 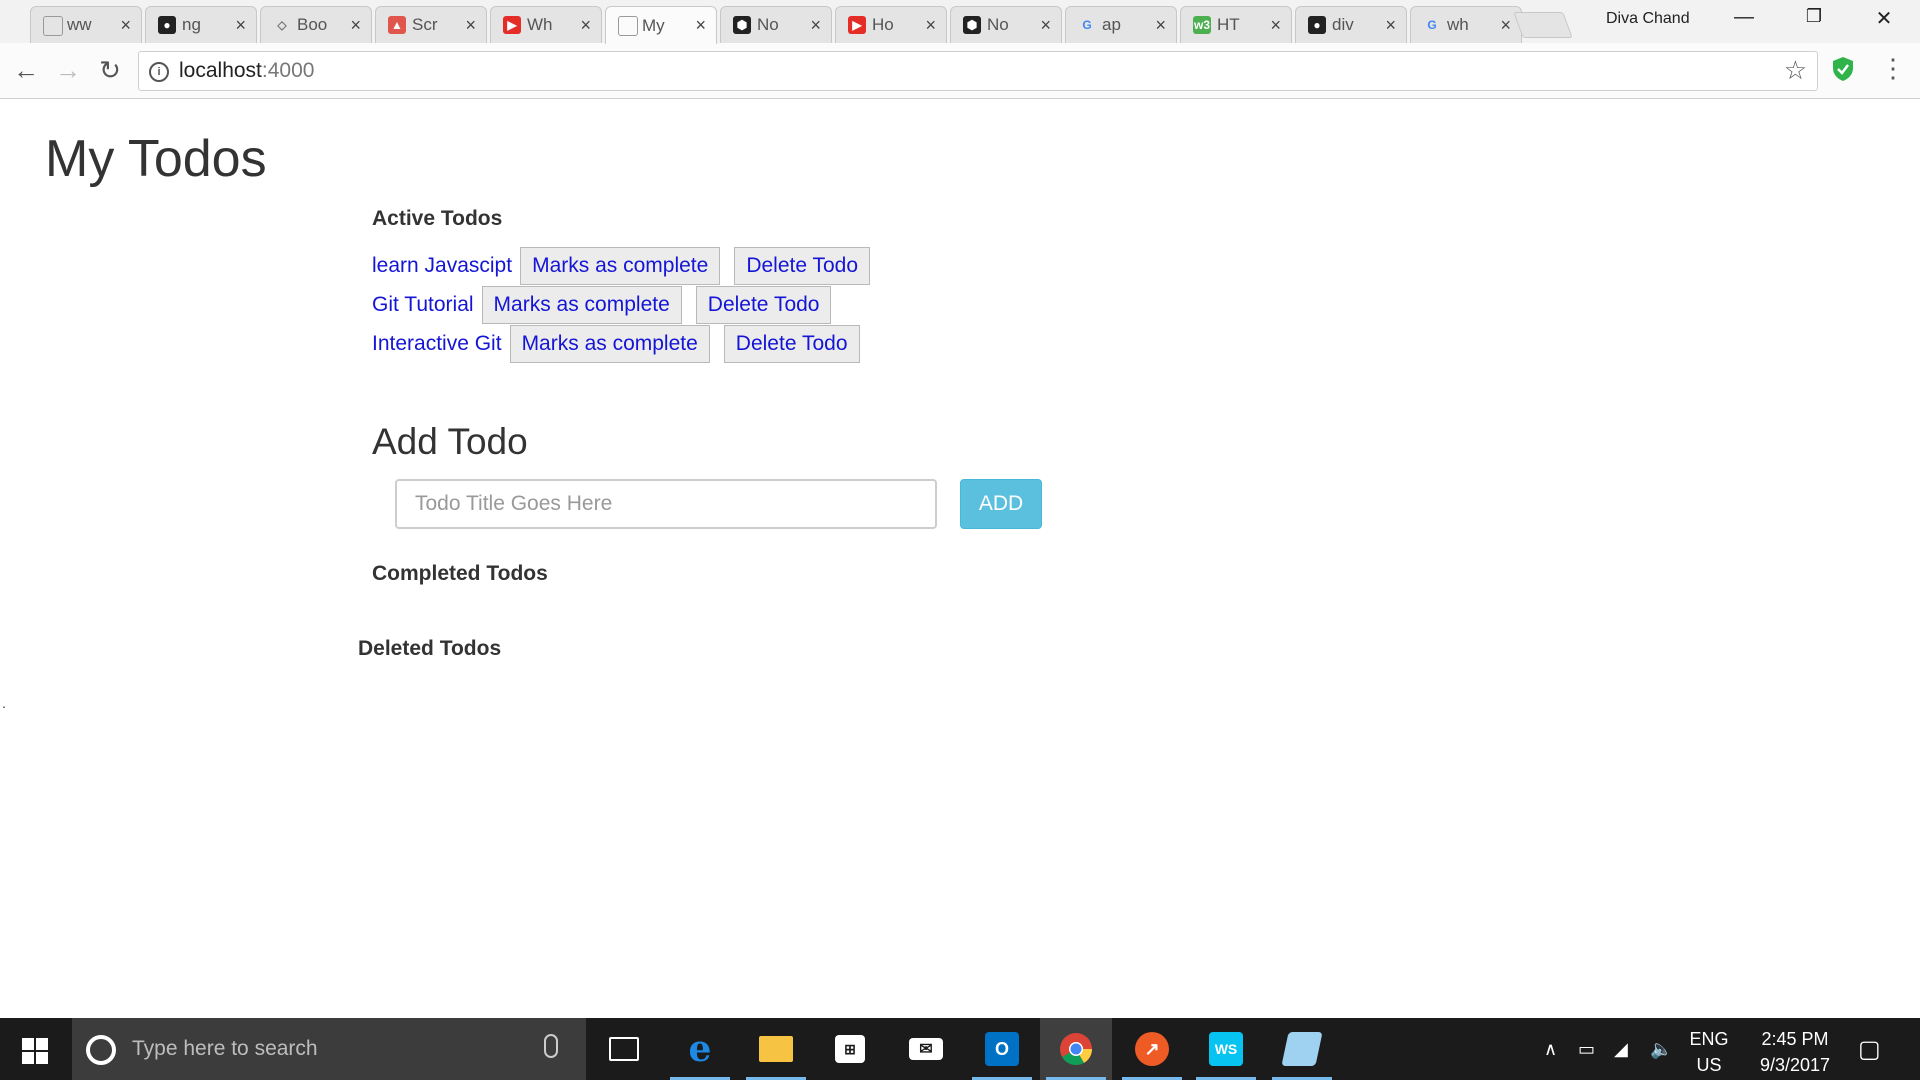 I want to click on tab-title: div, so click(x=1343, y=24).